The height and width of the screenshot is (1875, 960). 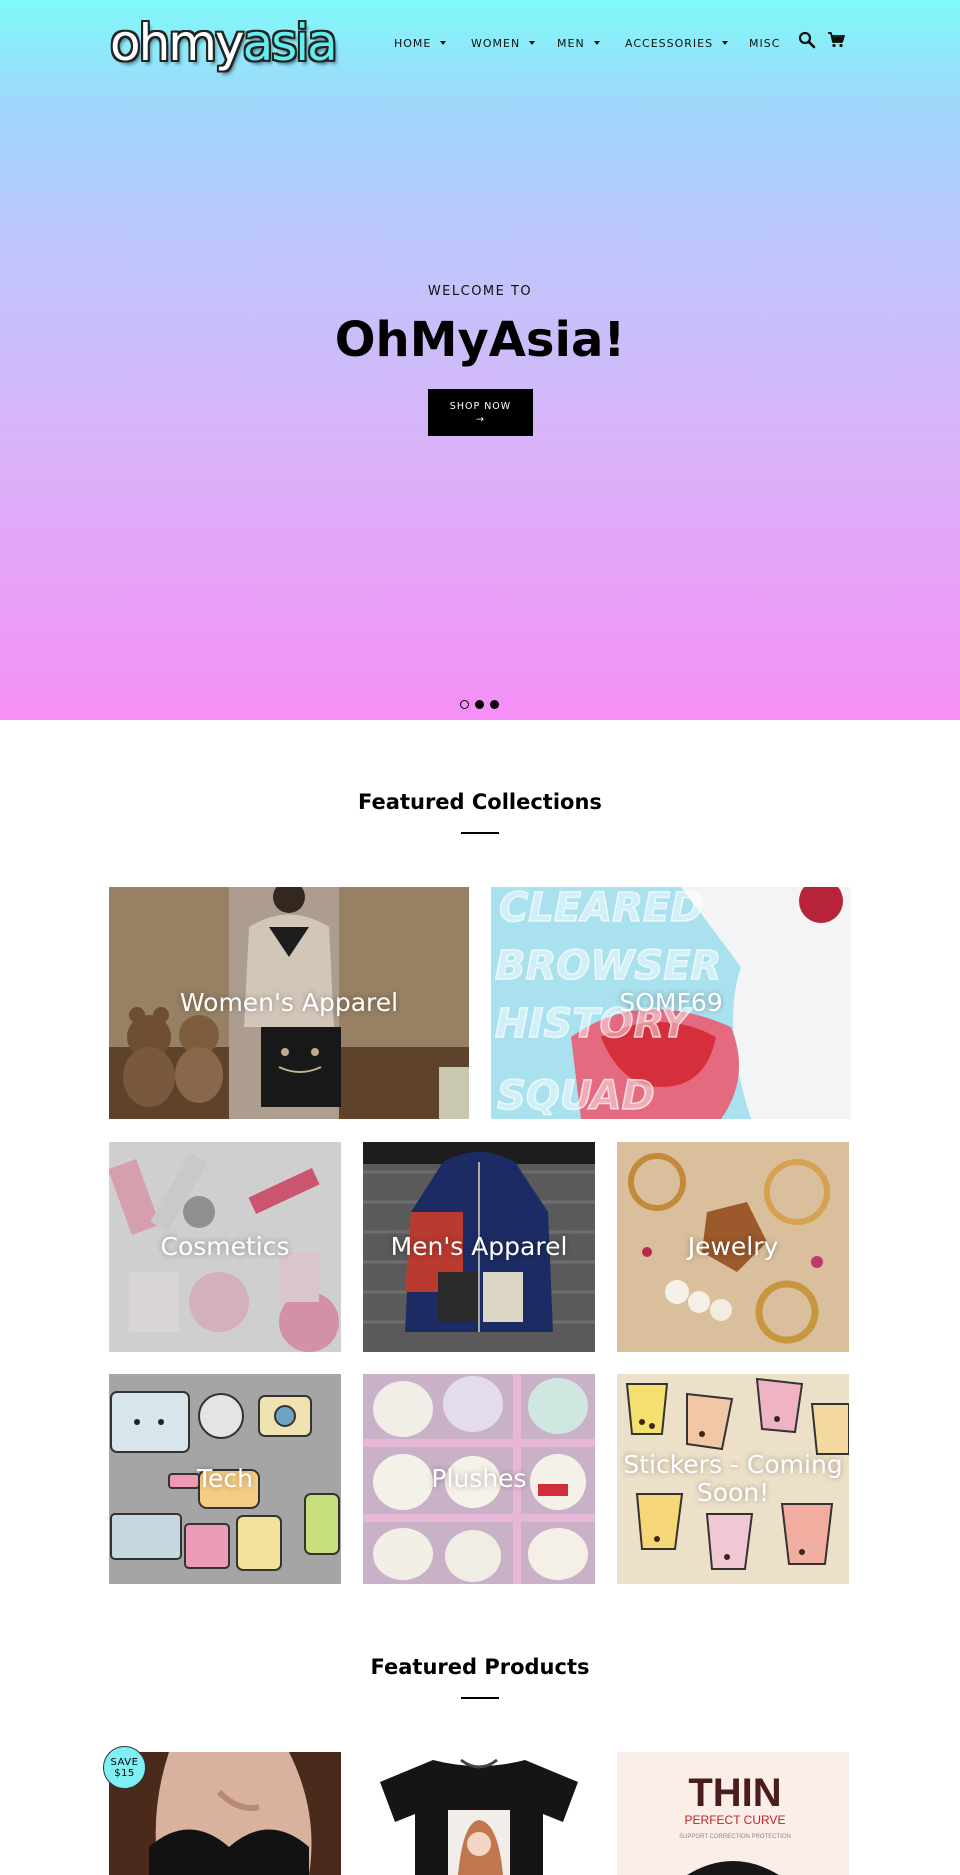 I want to click on collection-stickers: Stickers - Coming Soon!, so click(x=733, y=1479).